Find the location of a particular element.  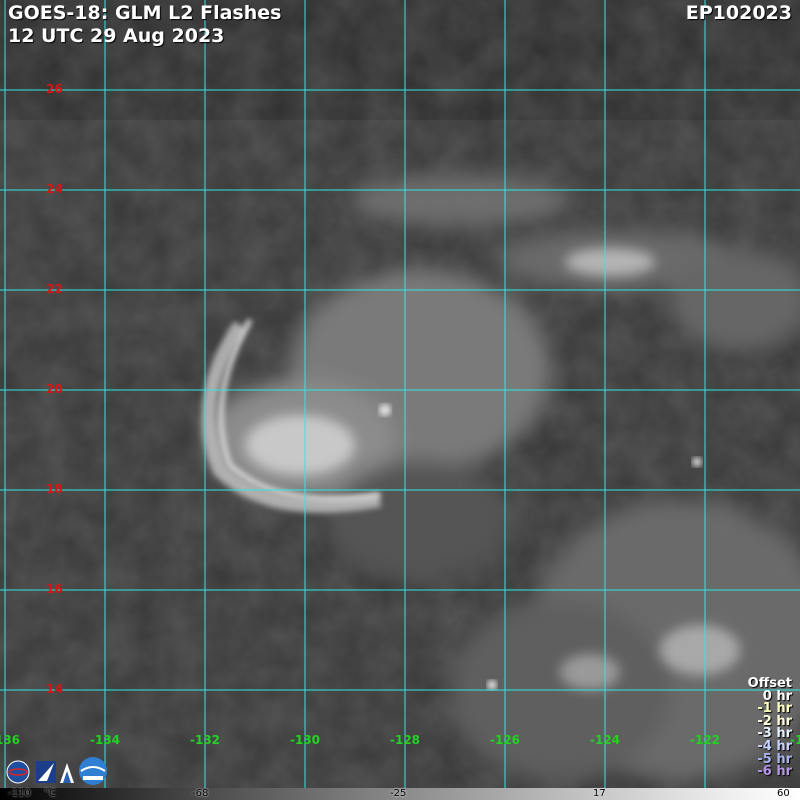

longitude-label: -134 is located at coordinates (105, 740).